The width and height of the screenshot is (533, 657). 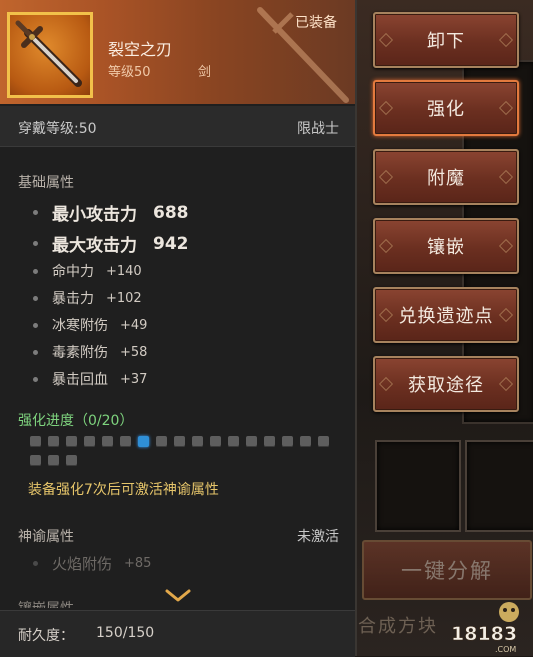 I want to click on svg-text: .COM, so click(x=505, y=649).